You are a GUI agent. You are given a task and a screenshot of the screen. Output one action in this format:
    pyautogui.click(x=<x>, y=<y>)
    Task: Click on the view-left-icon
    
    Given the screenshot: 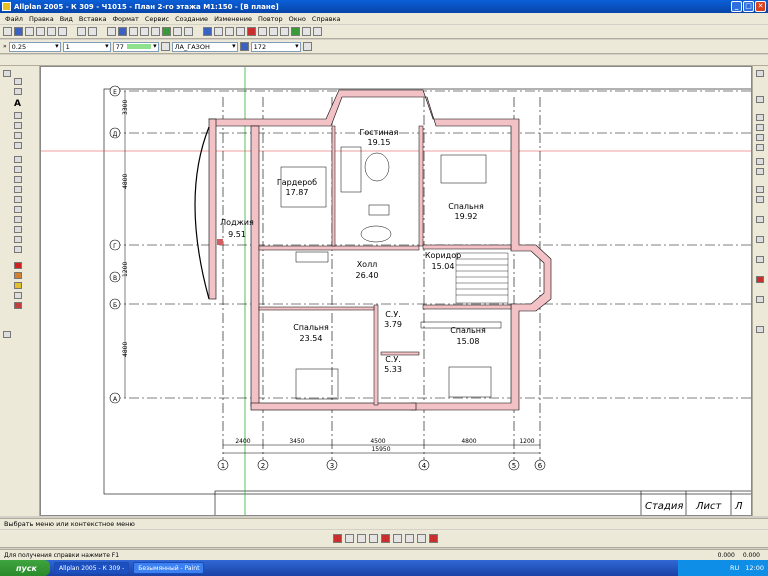 What is the action you would take?
    pyautogui.click(x=760, y=137)
    